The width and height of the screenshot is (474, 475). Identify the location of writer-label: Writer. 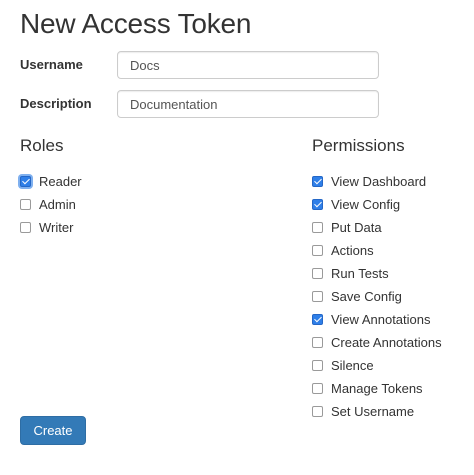
(56, 227).